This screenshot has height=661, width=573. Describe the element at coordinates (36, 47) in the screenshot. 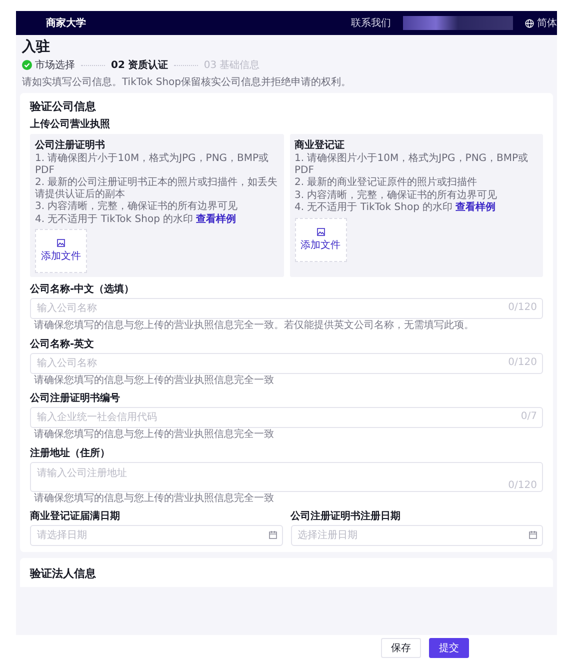

I see `page-title: 入驻` at that location.